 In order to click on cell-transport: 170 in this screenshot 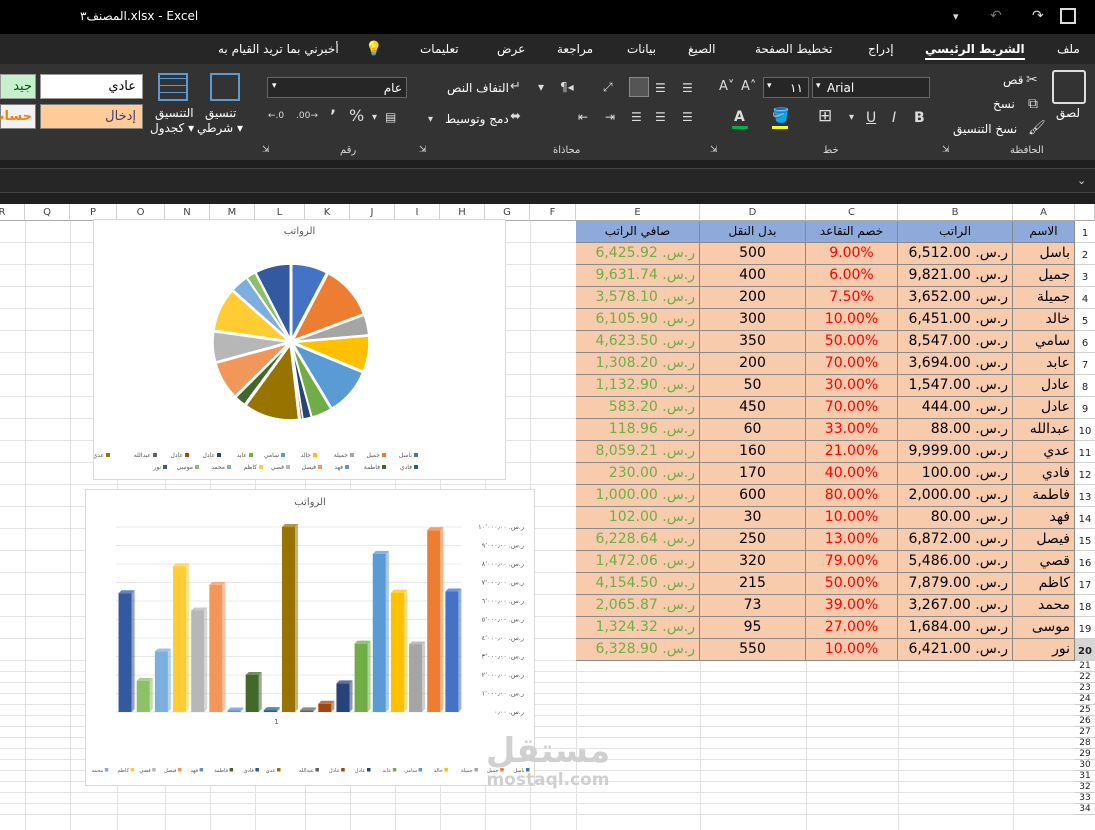, I will do `click(753, 474)`.